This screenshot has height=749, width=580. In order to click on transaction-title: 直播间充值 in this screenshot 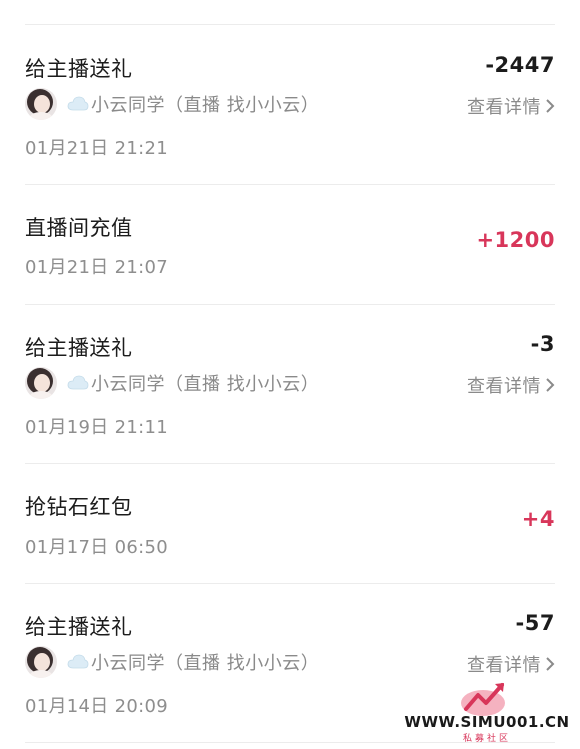, I will do `click(79, 228)`.